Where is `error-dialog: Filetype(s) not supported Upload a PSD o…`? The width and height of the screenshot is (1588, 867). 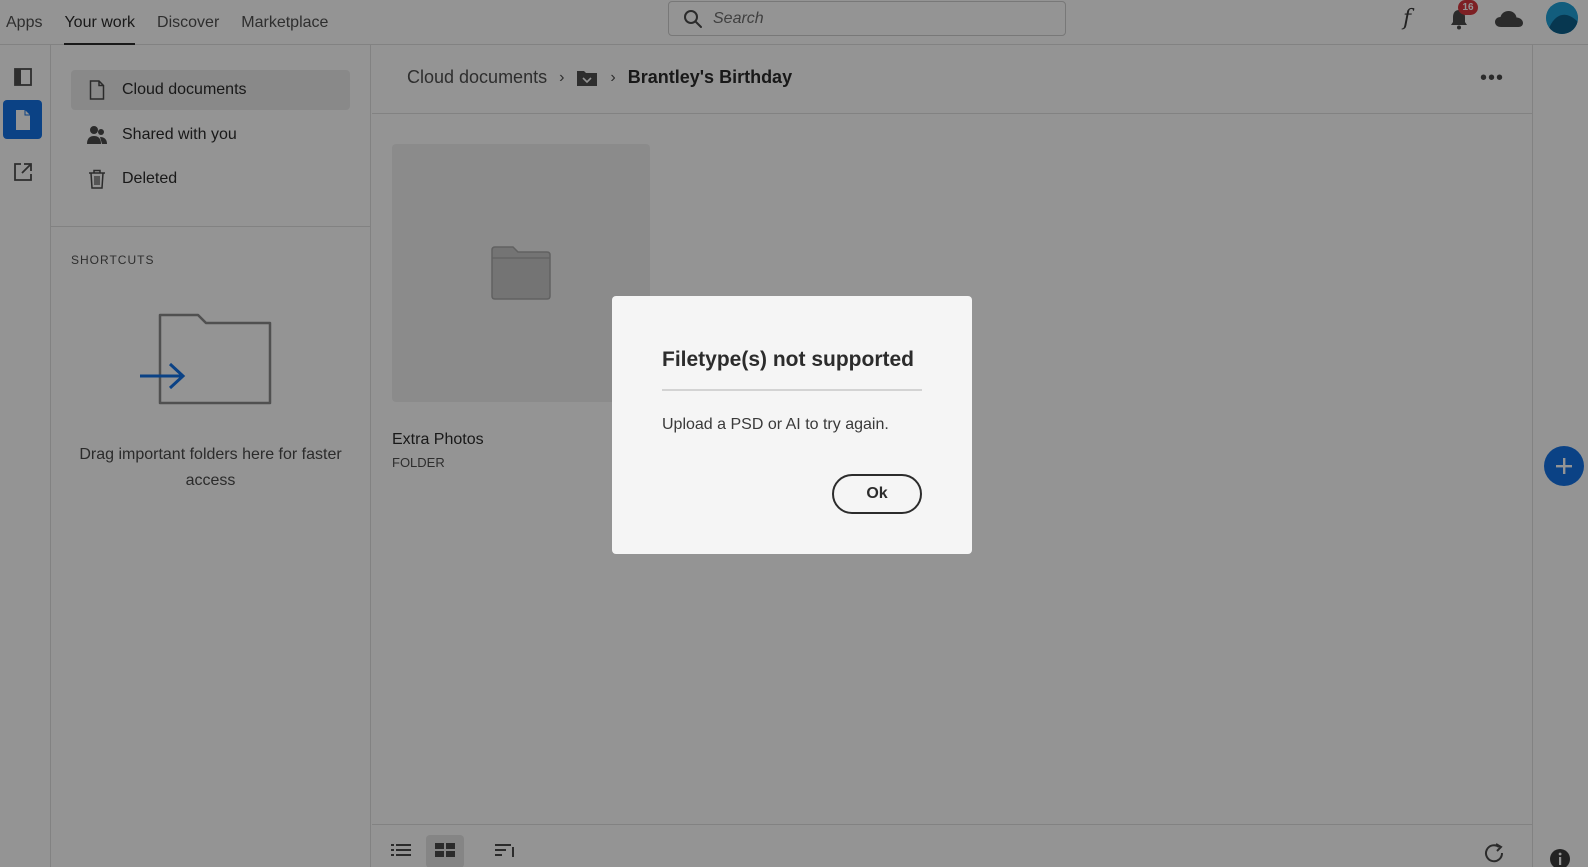 error-dialog: Filetype(s) not supported Upload a PSD o… is located at coordinates (792, 425).